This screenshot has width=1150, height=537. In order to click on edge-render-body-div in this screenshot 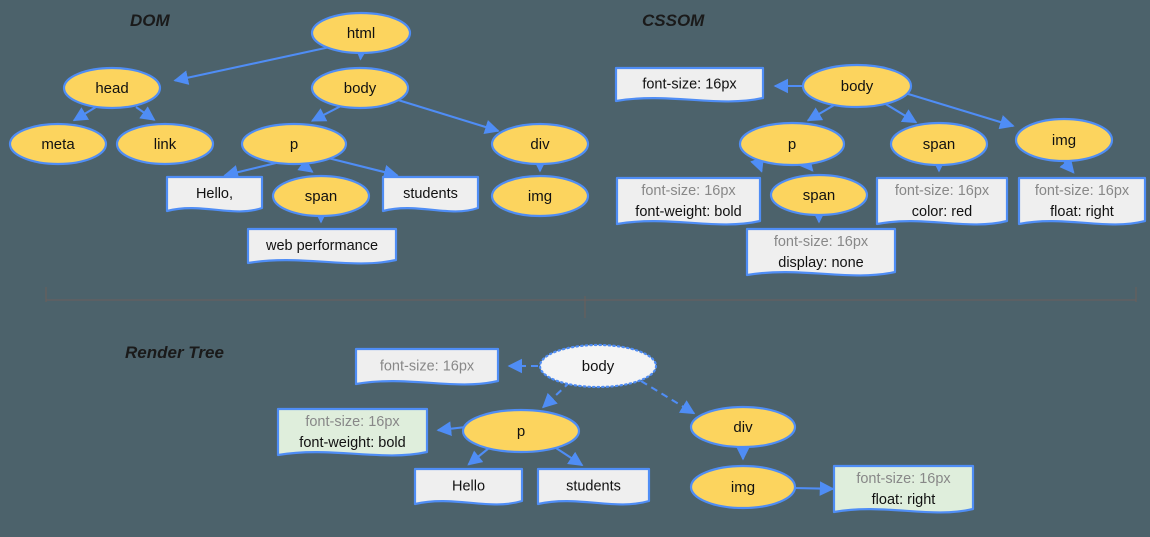, I will do `click(668, 397)`.